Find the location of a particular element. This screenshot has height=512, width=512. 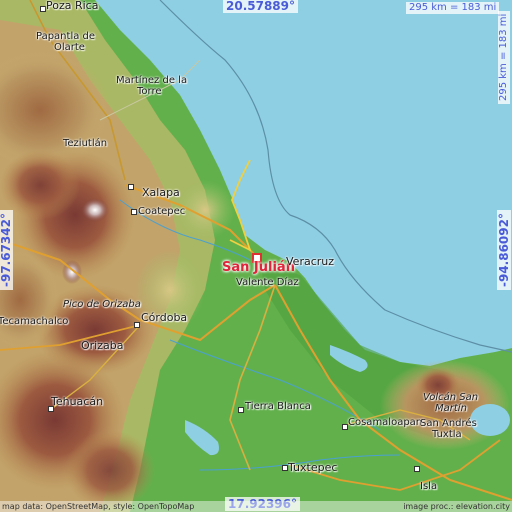

coord-top-label: 20.57889° is located at coordinates (261, 6).